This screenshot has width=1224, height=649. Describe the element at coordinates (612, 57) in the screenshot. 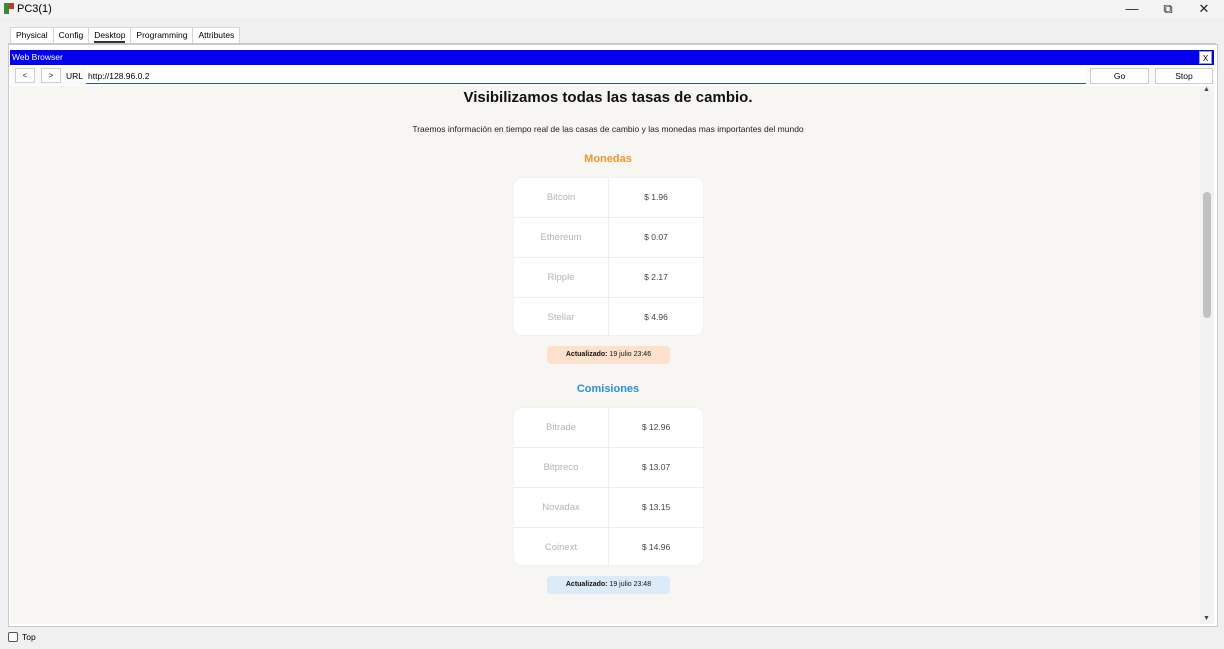

I see `web-browser-header: Web Browser X` at that location.